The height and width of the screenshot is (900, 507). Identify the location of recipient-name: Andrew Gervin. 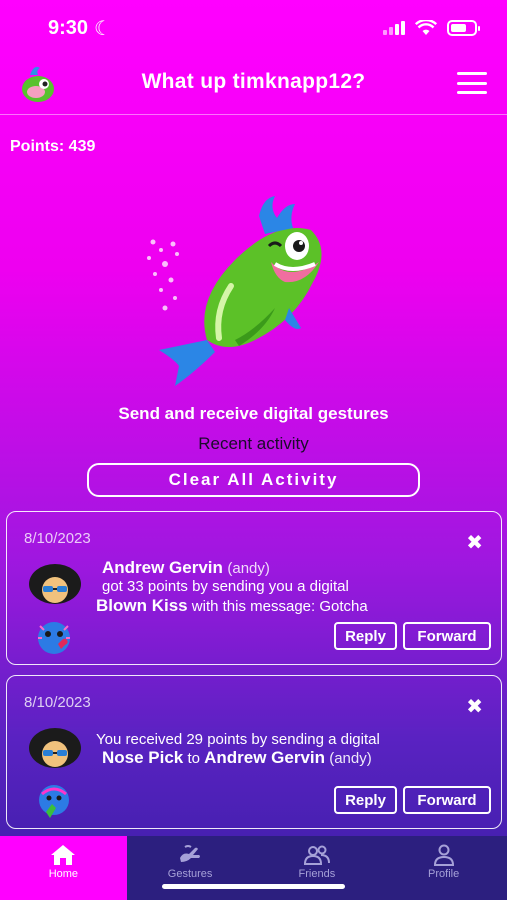
(264, 757).